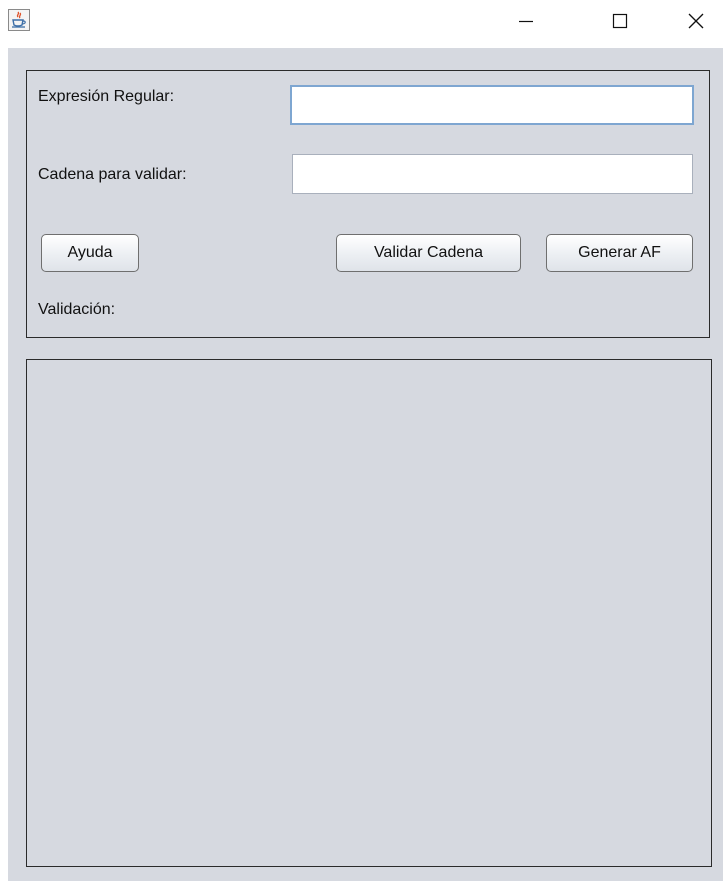  Describe the element at coordinates (492, 174) in the screenshot. I see `string-input` at that location.